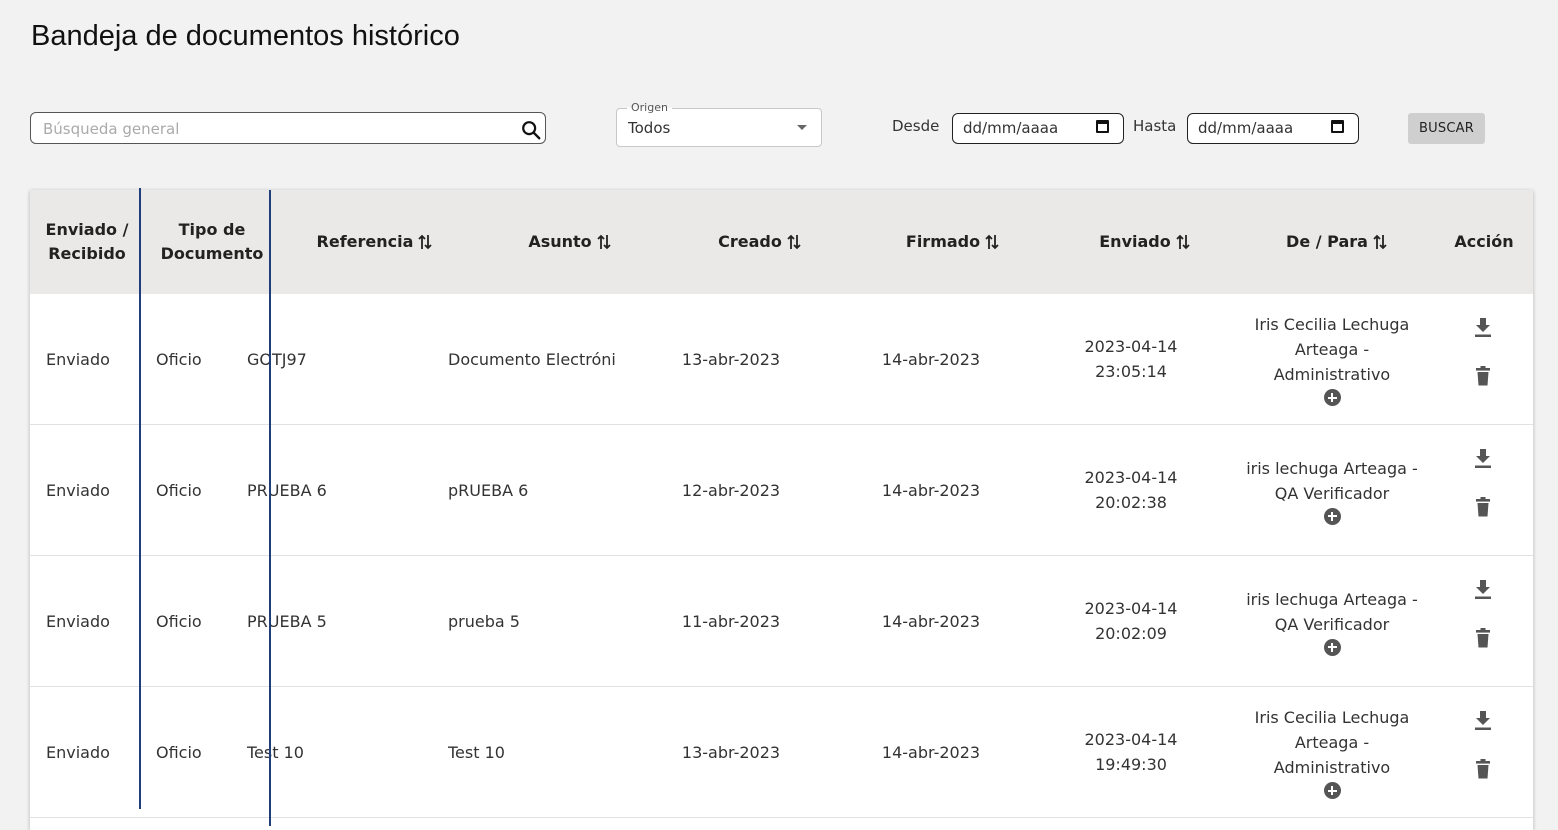 The width and height of the screenshot is (1558, 830). What do you see at coordinates (287, 490) in the screenshot?
I see `cell-reference: PRUEBA 6` at bounding box center [287, 490].